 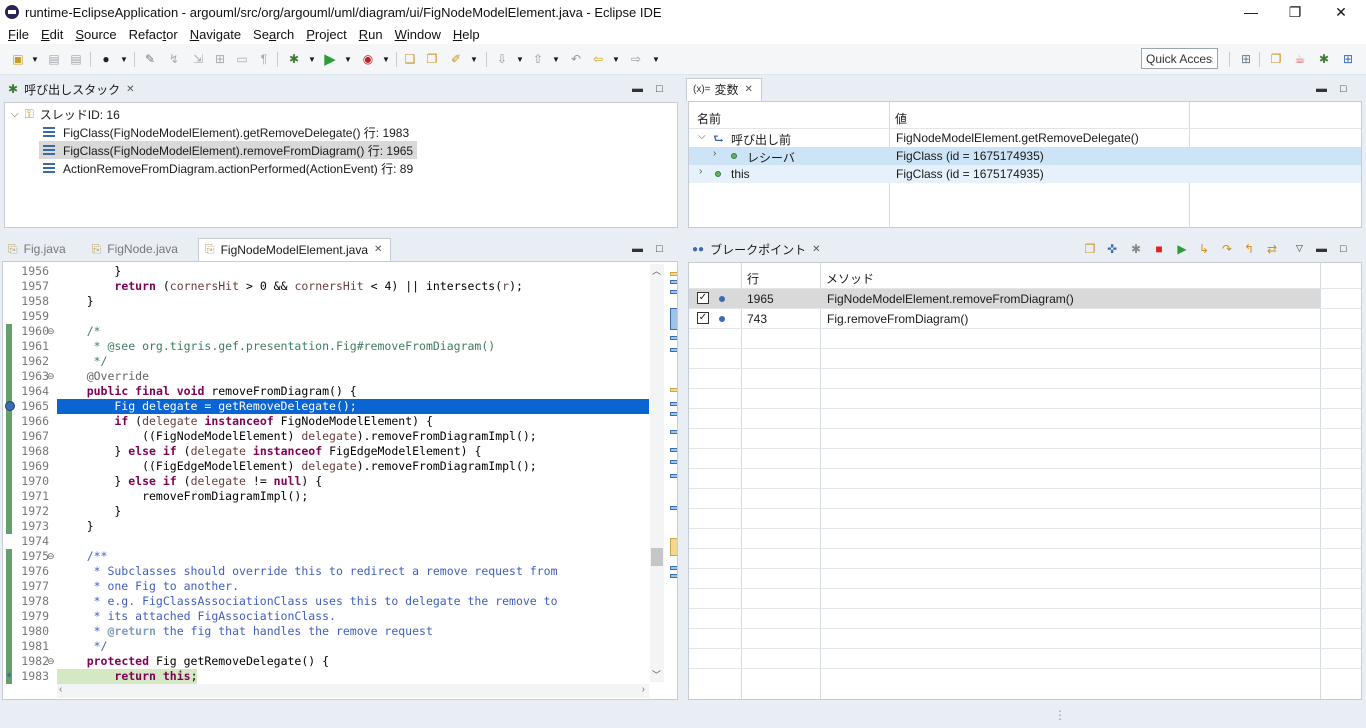 What do you see at coordinates (1295, 12) in the screenshot?
I see `maximize-button: ❐` at bounding box center [1295, 12].